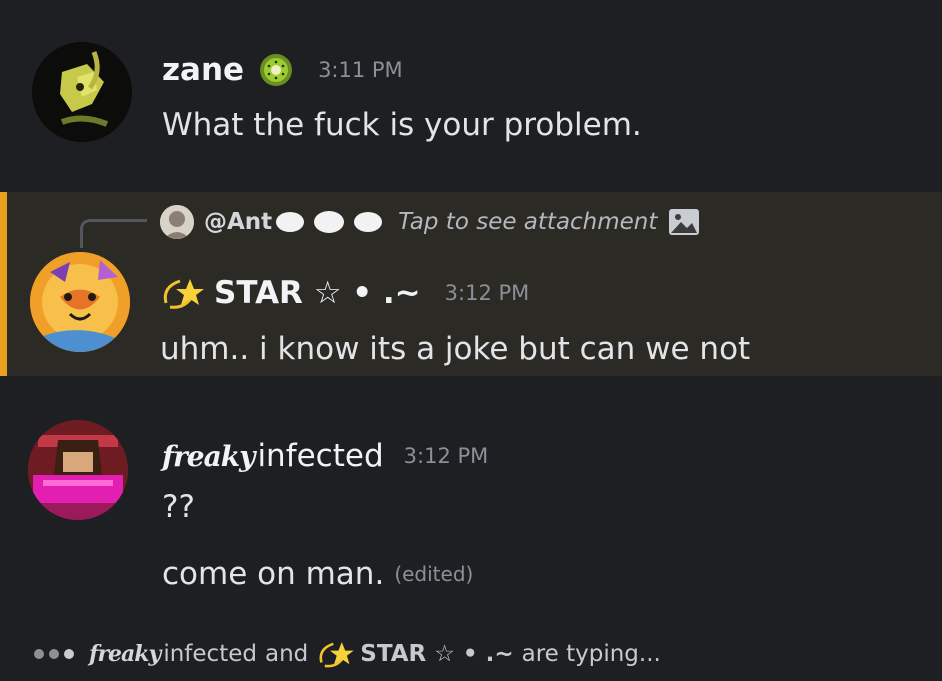 This screenshot has height=681, width=942. Describe the element at coordinates (82, 92) in the screenshot. I see `avatar-zane` at that location.